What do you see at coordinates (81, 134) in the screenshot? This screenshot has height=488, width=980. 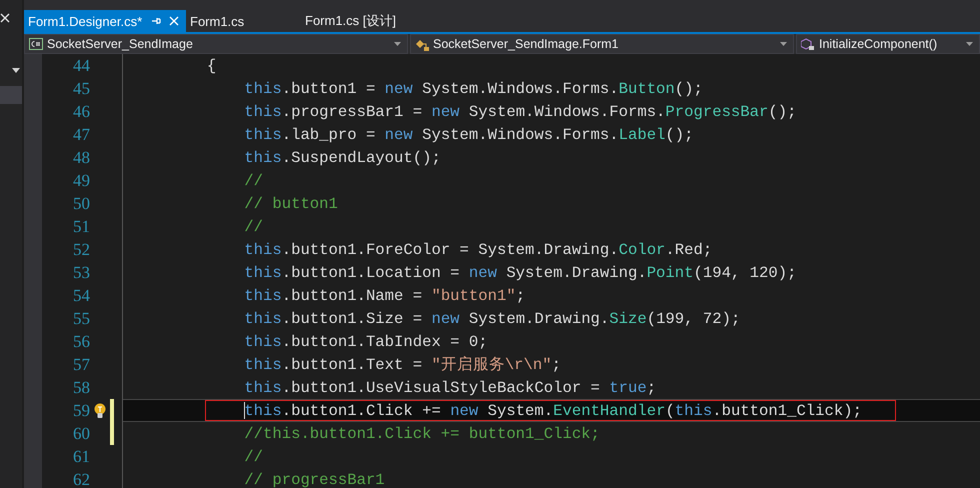 I see `line-number: 47` at bounding box center [81, 134].